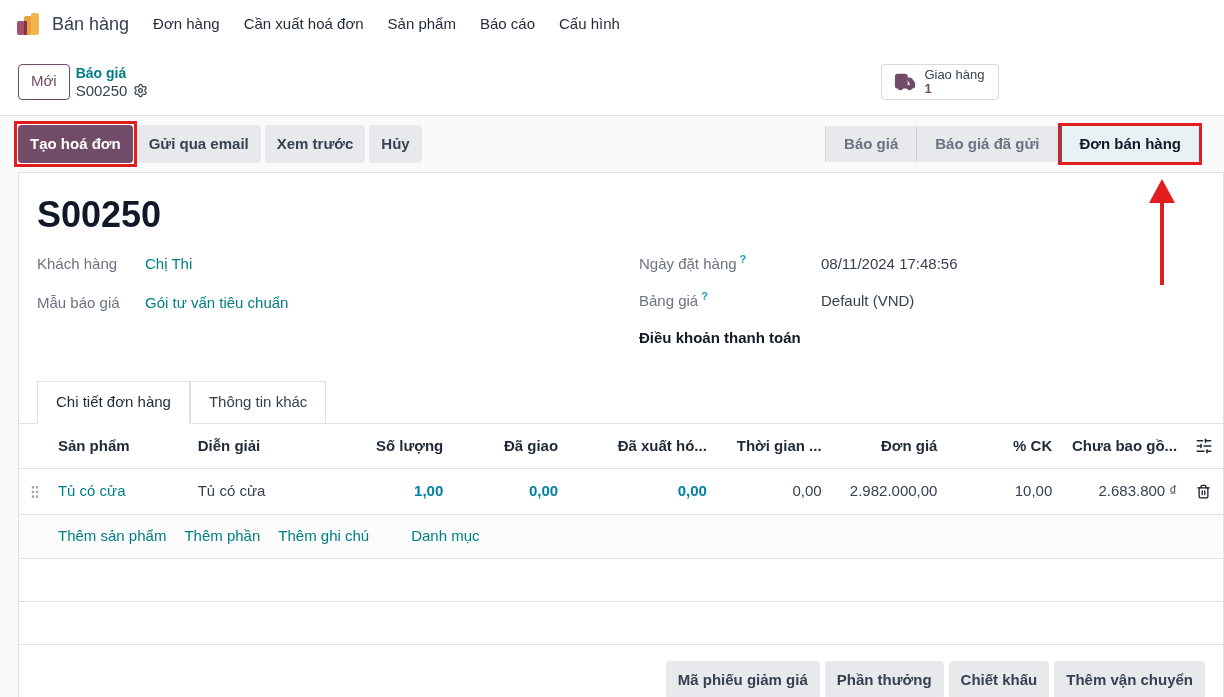 The height and width of the screenshot is (697, 1224). What do you see at coordinates (1138, 491) in the screenshot?
I see `table-cell: 2.683.800 ₫` at bounding box center [1138, 491].